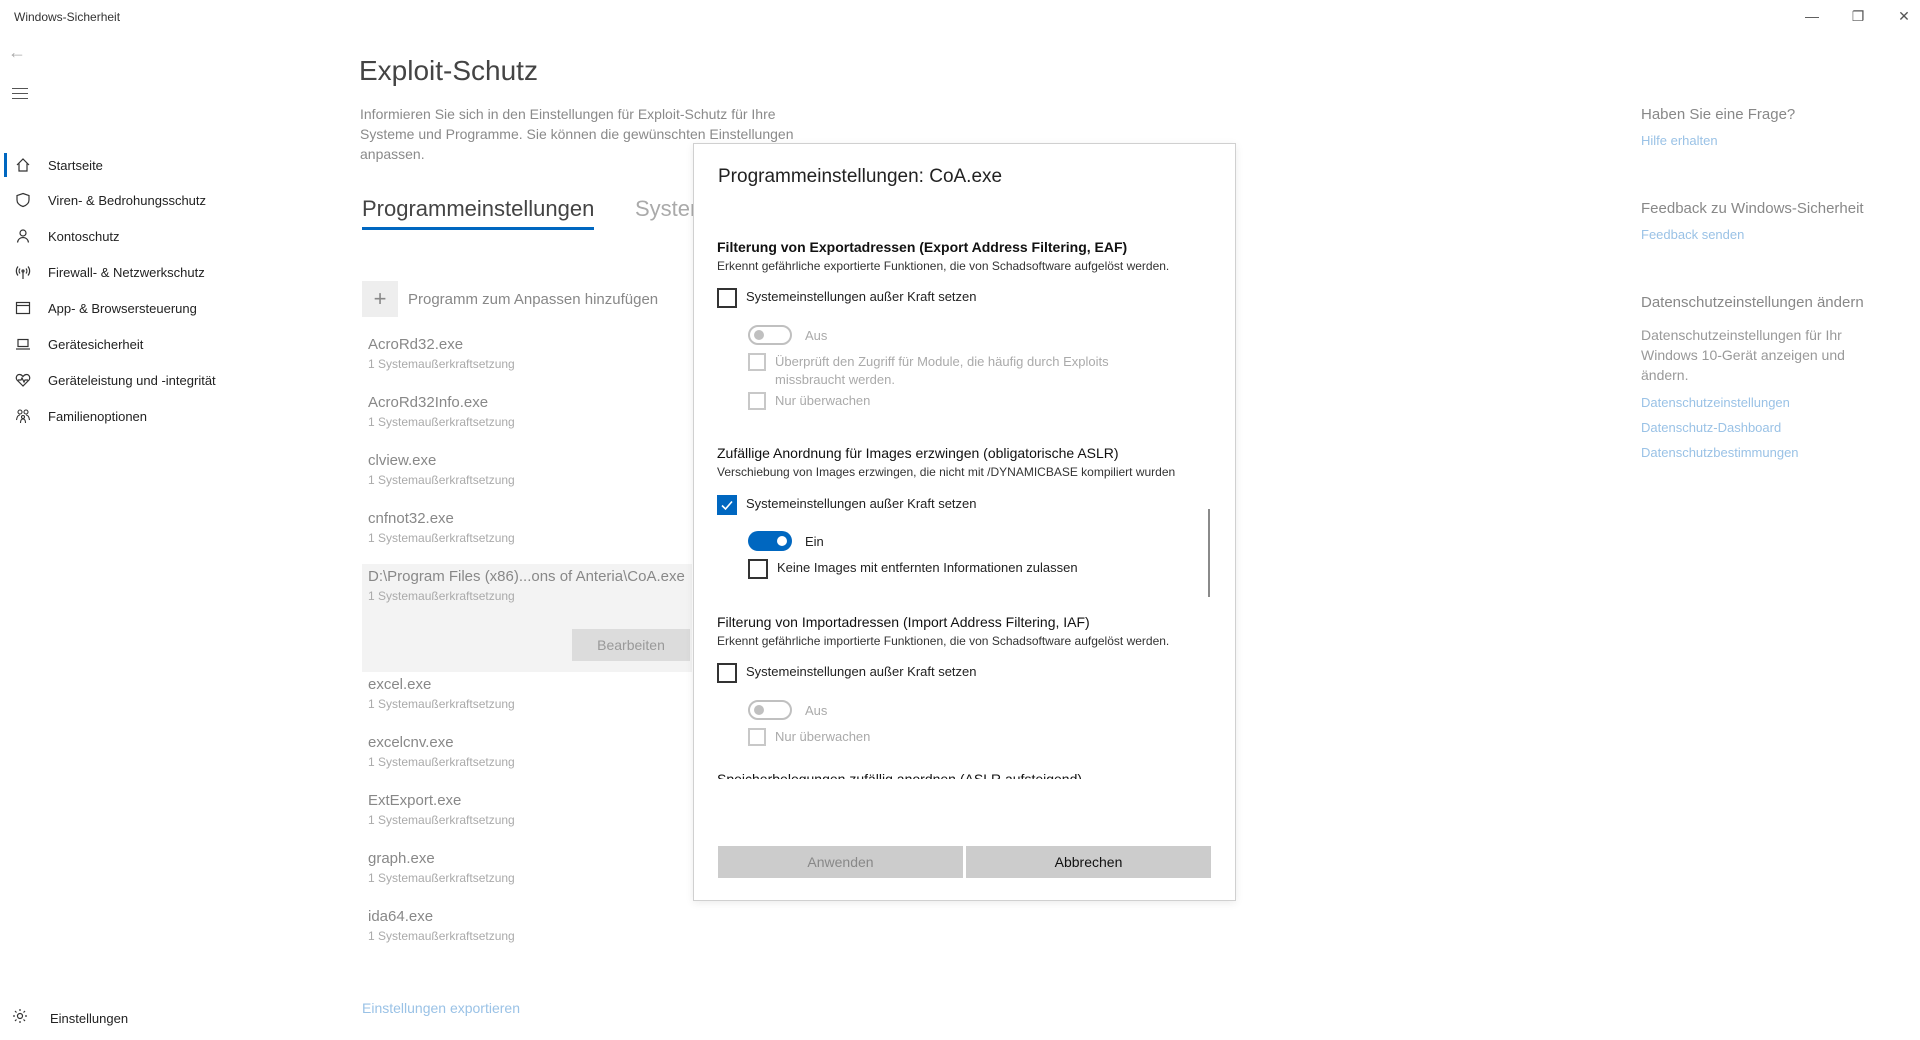  Describe the element at coordinates (527, 477) in the screenshot. I see `list-item: clview.exe 1 Systemaußerkraftsetzung` at that location.